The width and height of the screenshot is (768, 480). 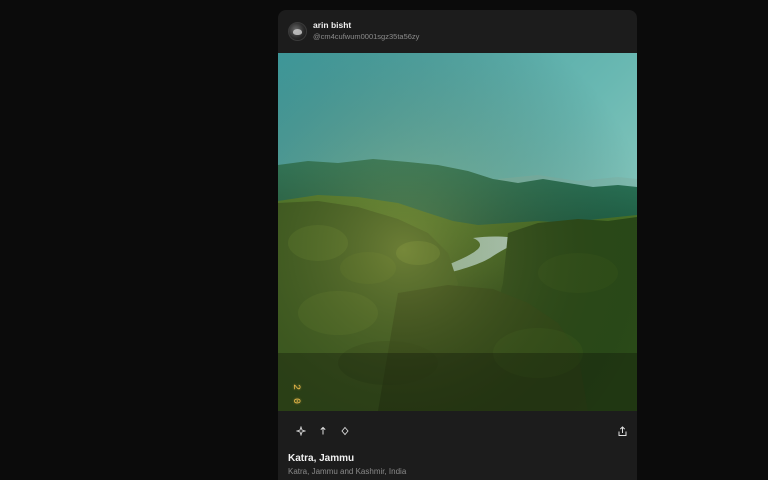 I want to click on post-header: arin bisht @cm4cufwum0001sgz35ta56zy, so click(x=457, y=31).